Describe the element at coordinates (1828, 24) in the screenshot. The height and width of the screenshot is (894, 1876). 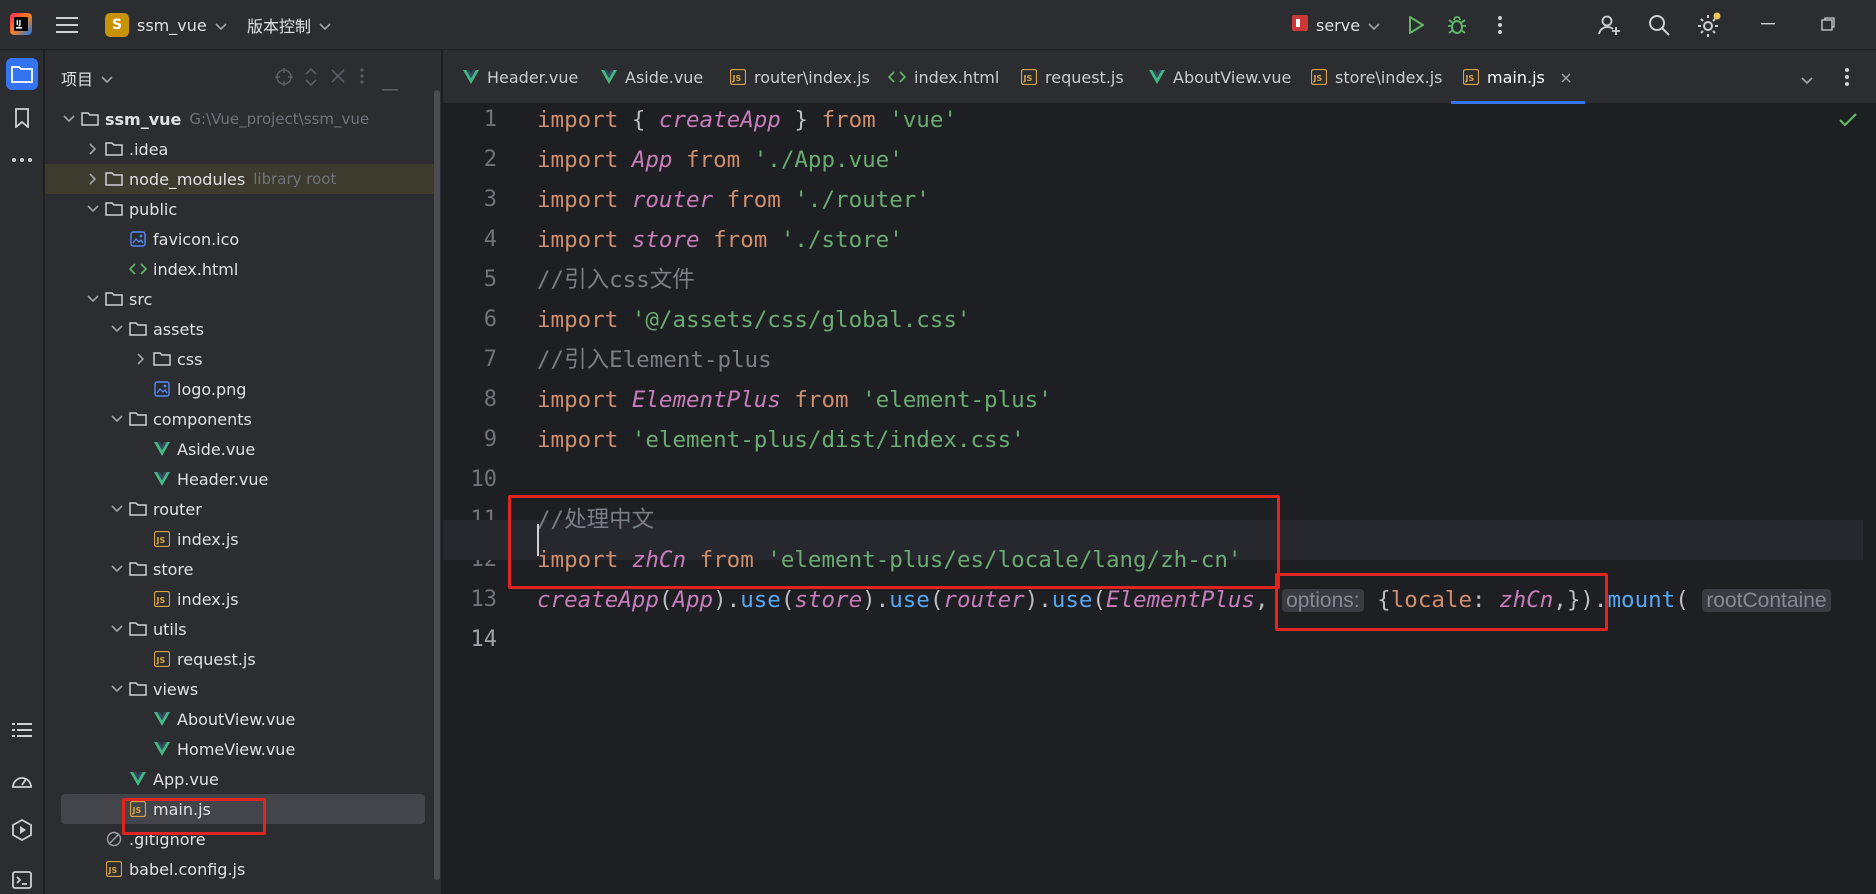
I see `restore-icon` at that location.